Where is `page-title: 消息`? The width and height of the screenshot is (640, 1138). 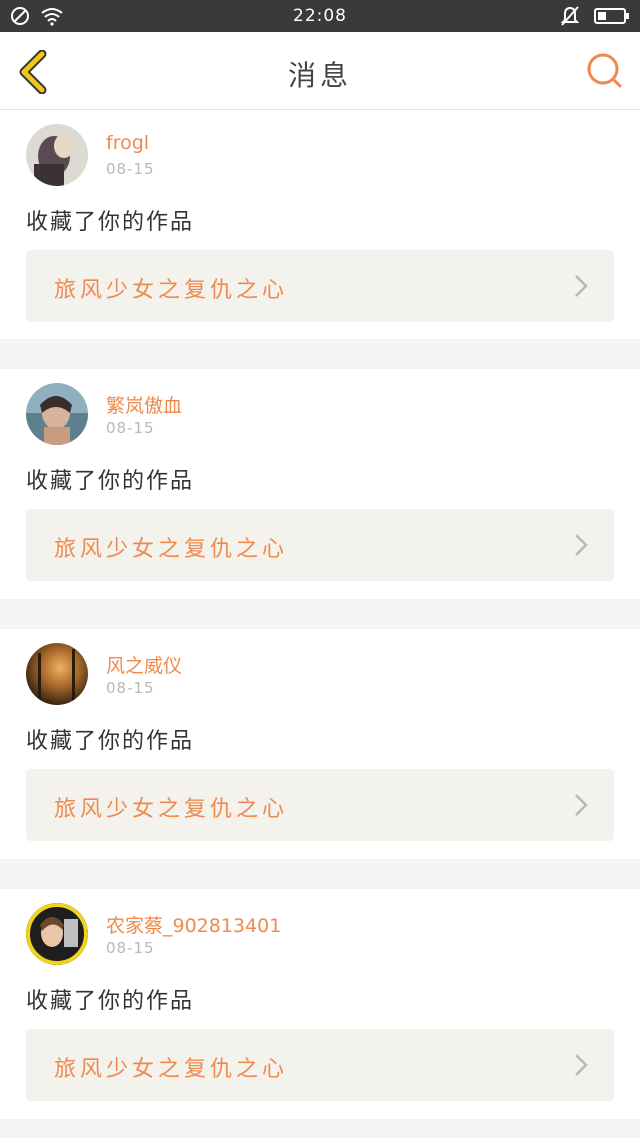
page-title: 消息 is located at coordinates (319, 75).